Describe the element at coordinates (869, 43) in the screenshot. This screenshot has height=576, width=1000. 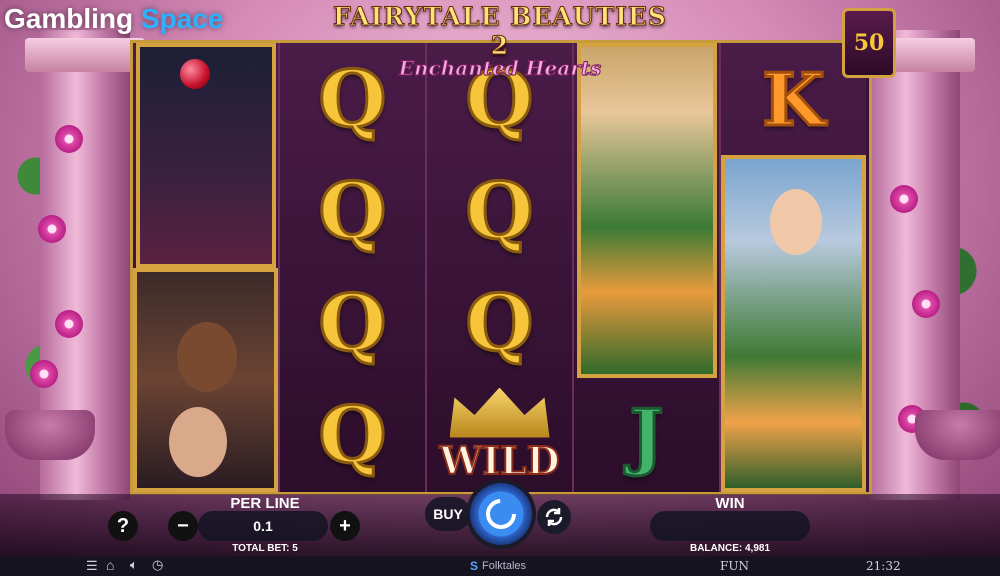
I see `paylines-badge: 50` at that location.